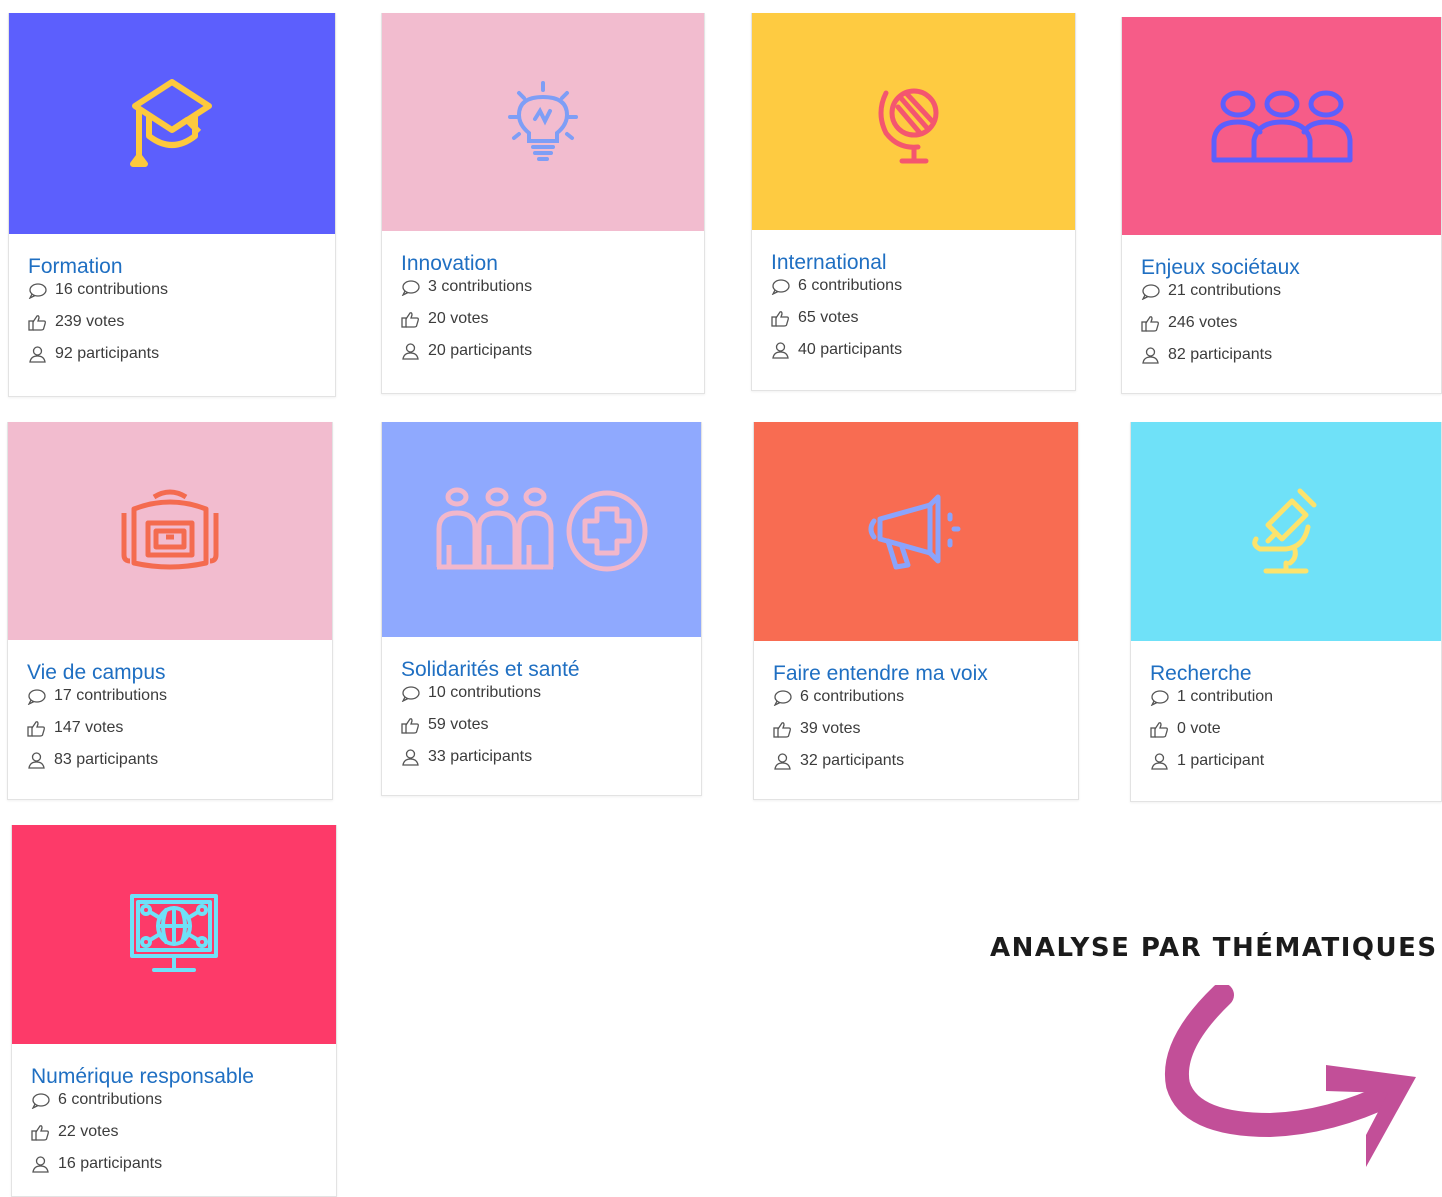 The image size is (1442, 1197). I want to click on votes-count: 147 votes, so click(89, 727).